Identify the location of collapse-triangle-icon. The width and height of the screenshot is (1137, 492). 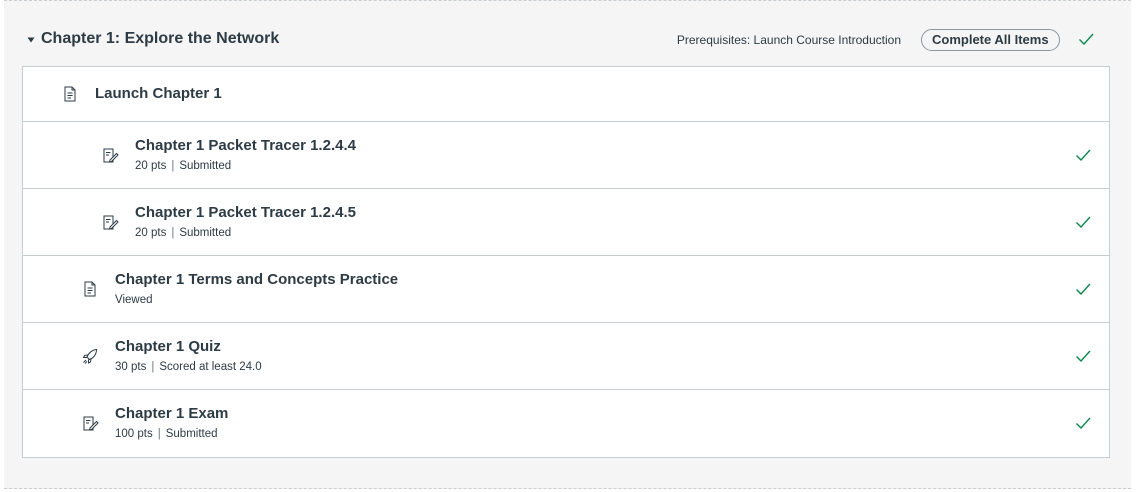
(31, 40).